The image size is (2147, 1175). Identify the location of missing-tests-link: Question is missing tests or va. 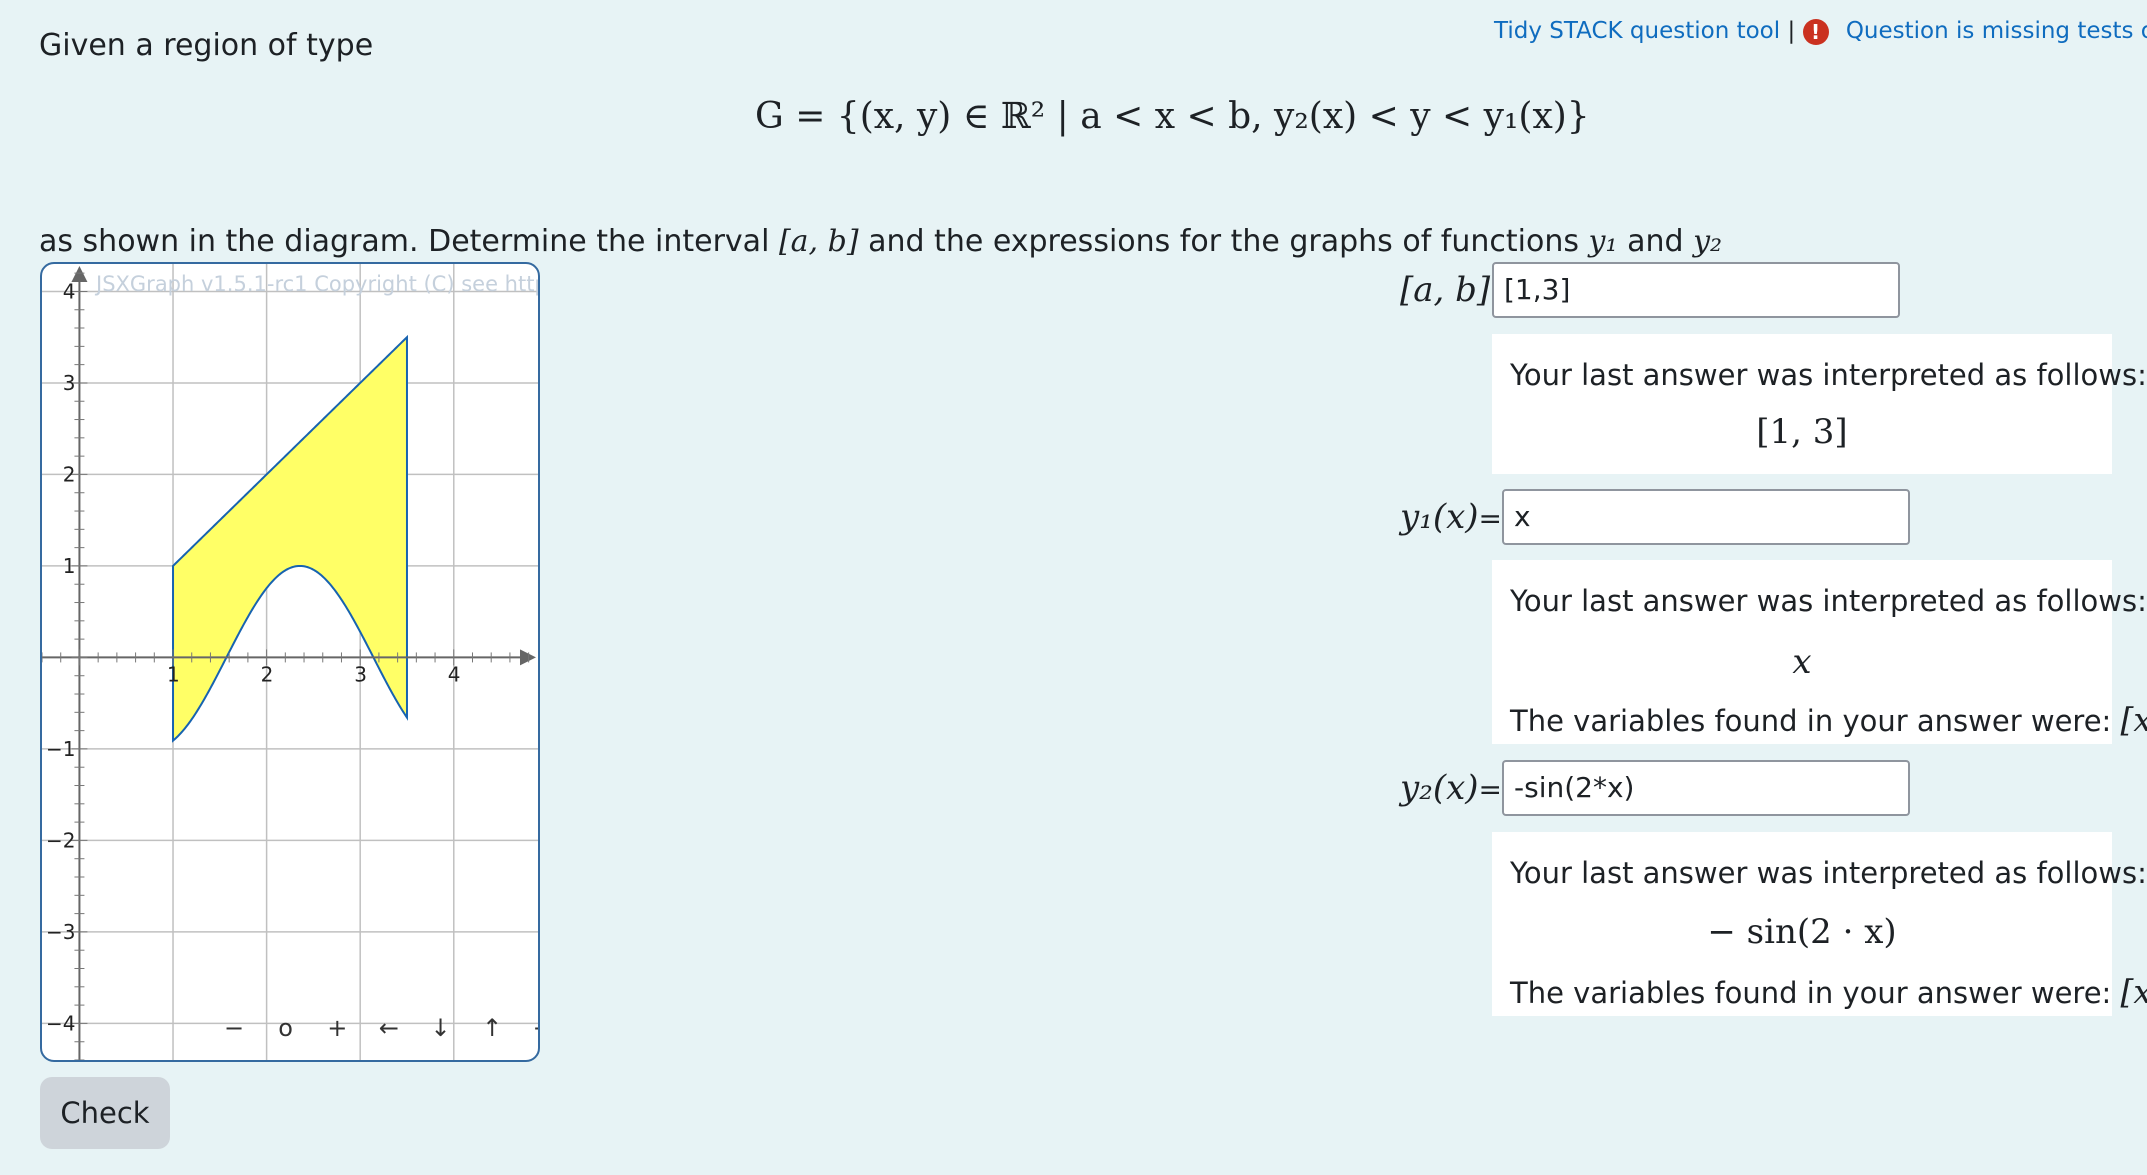
(1996, 31).